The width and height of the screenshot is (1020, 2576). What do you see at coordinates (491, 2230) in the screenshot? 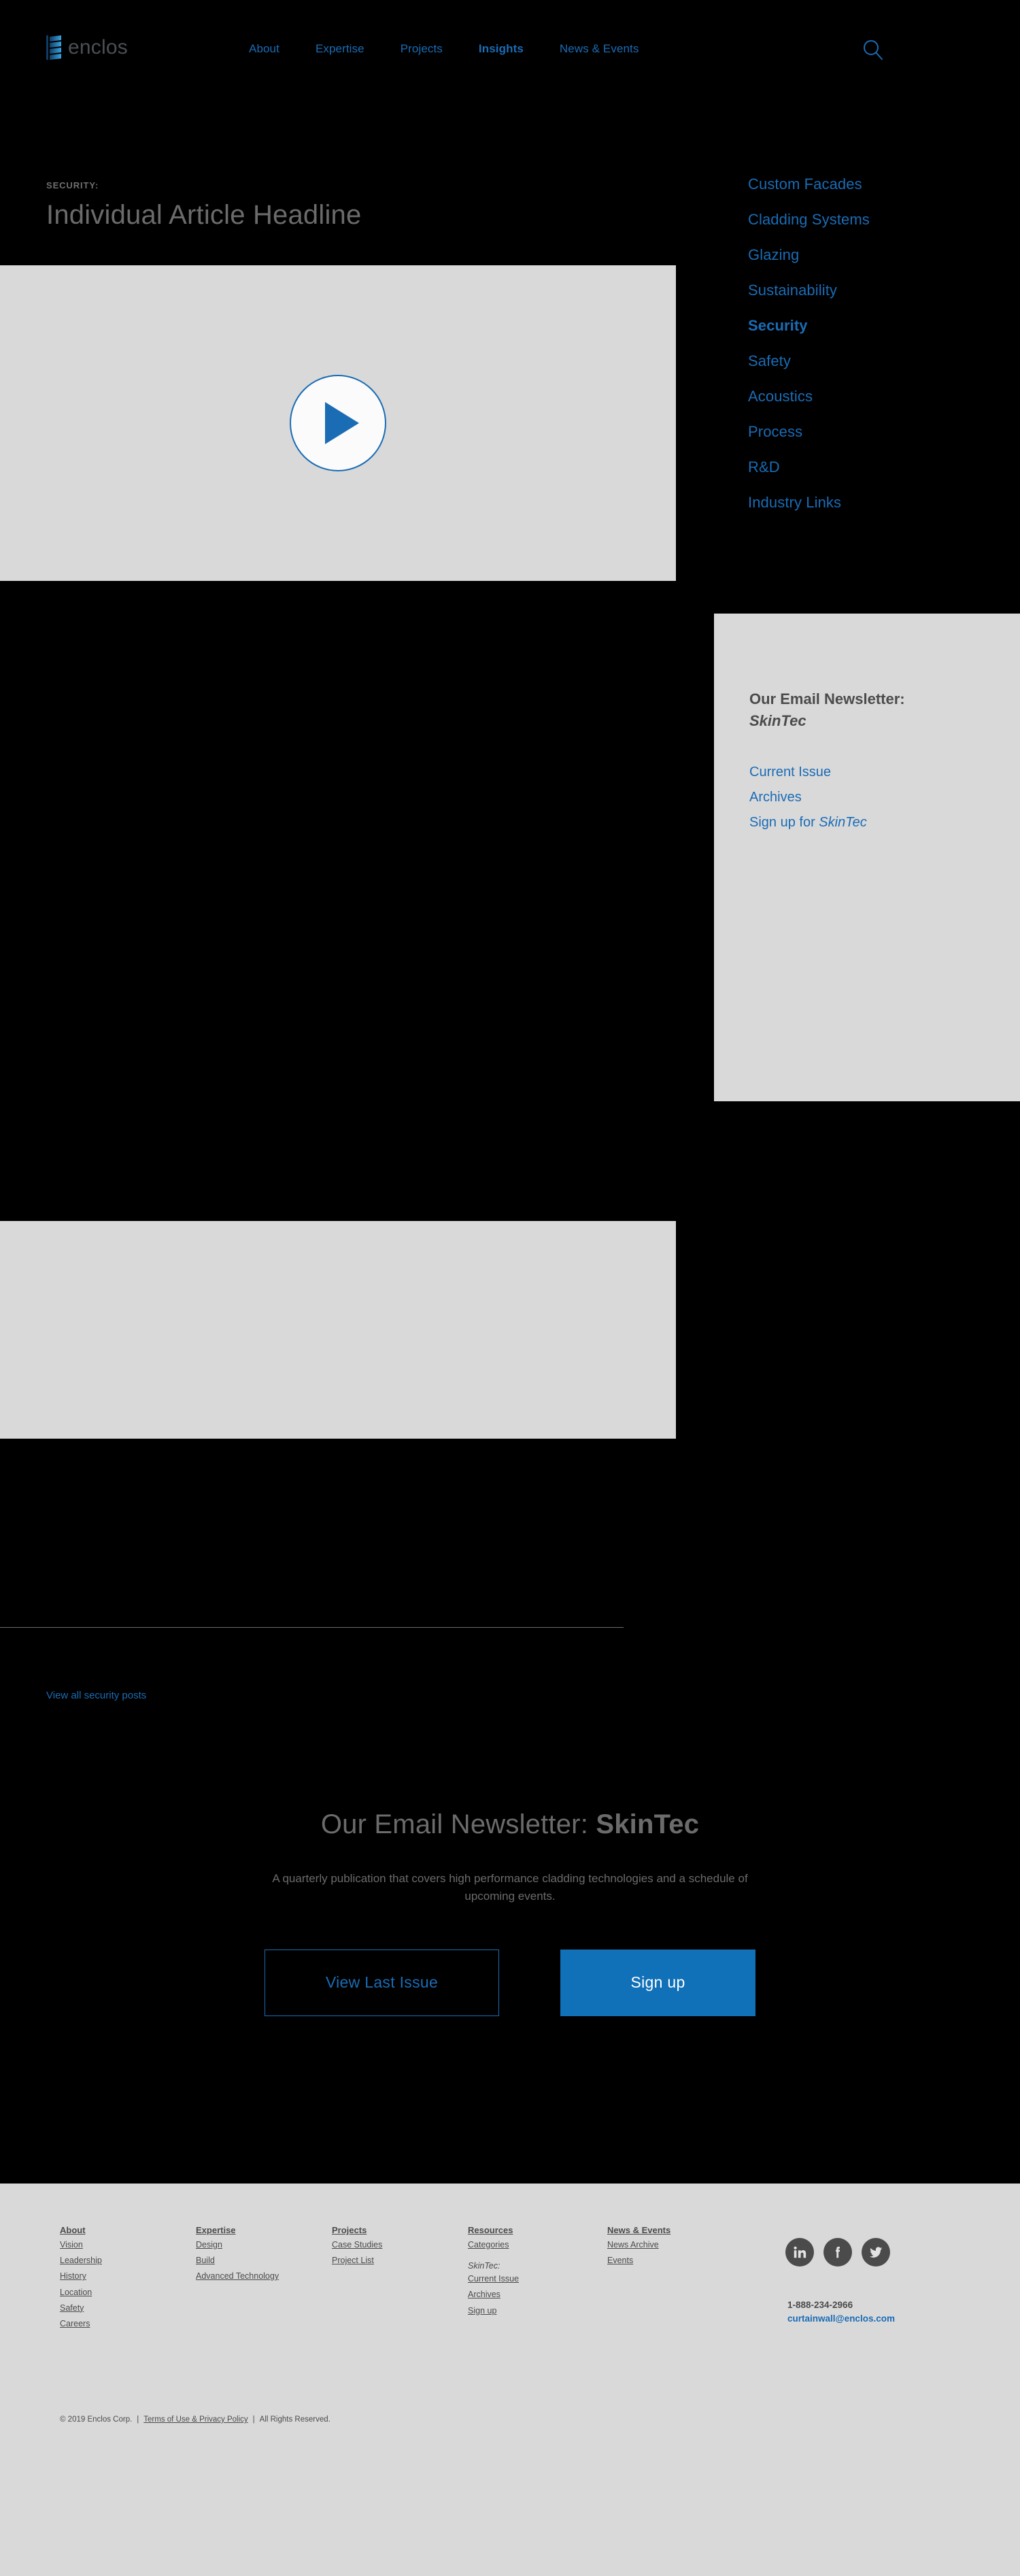
I see `footer-heading-resources: Resources` at bounding box center [491, 2230].